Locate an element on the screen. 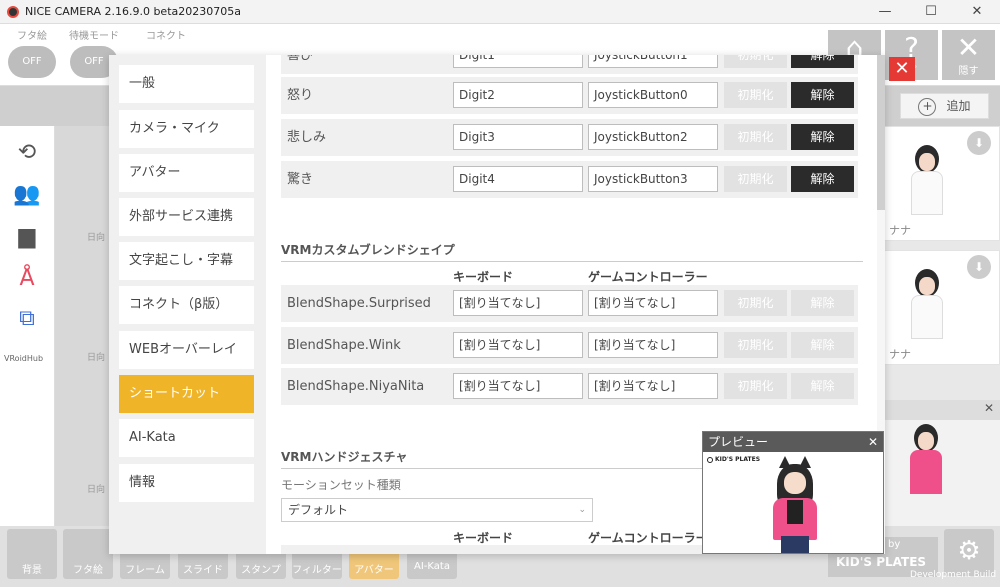 The height and width of the screenshot is (587, 1000). blendshape-row: BlendShape.Wink [割り当てなし] [割り当てなし] 初期化 解除 is located at coordinates (569, 345).